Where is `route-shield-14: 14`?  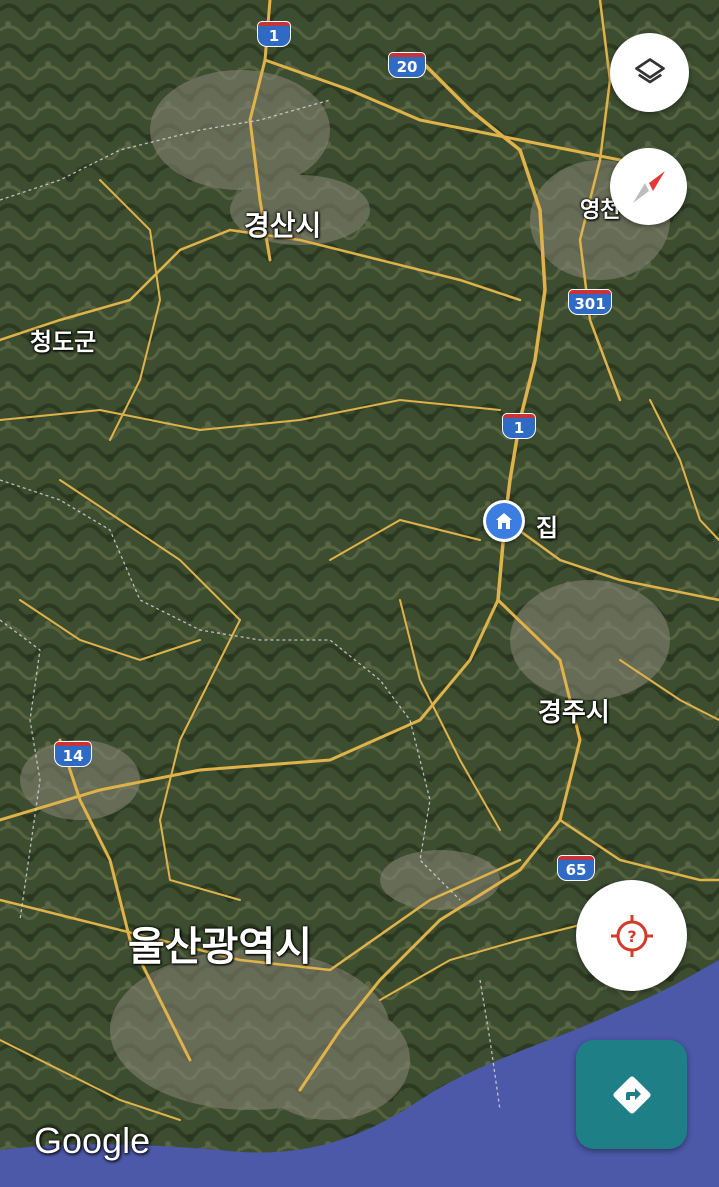
route-shield-14: 14 is located at coordinates (73, 754).